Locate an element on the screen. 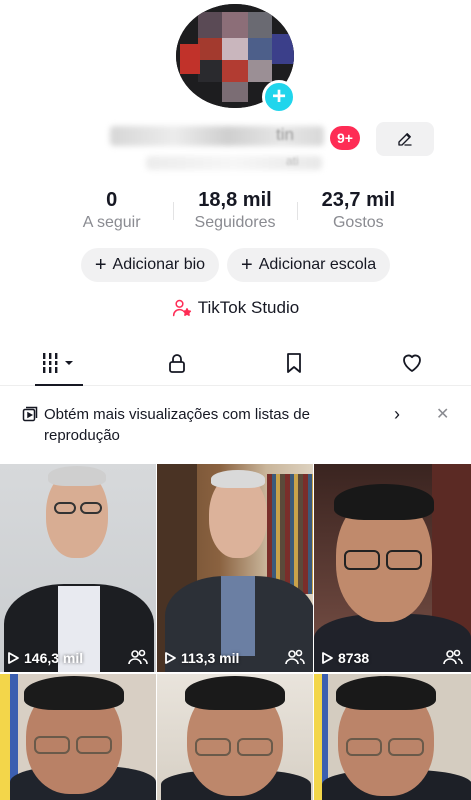  video-thumbnail: 8738 is located at coordinates (392, 568).